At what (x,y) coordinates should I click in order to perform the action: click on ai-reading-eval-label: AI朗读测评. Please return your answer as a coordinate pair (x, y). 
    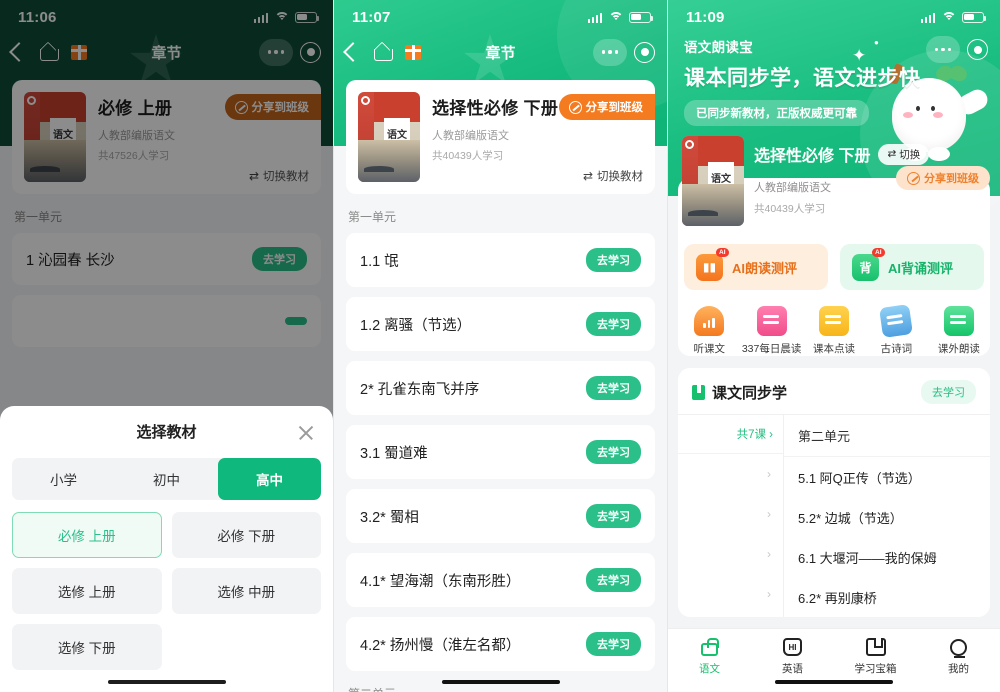
    Looking at the image, I should click on (765, 268).